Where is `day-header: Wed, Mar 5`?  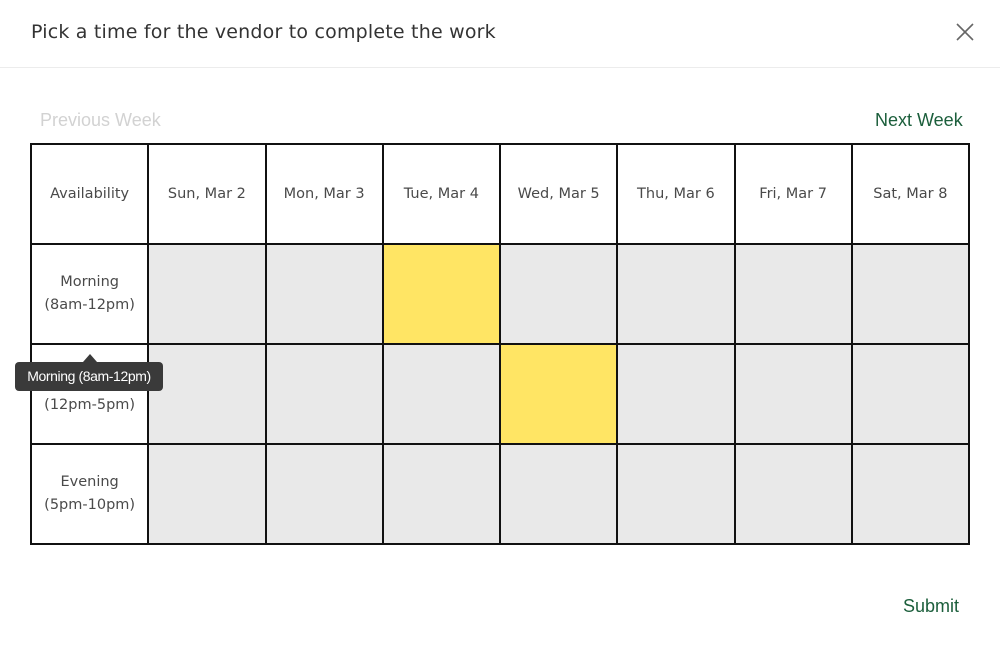 day-header: Wed, Mar 5 is located at coordinates (558, 194).